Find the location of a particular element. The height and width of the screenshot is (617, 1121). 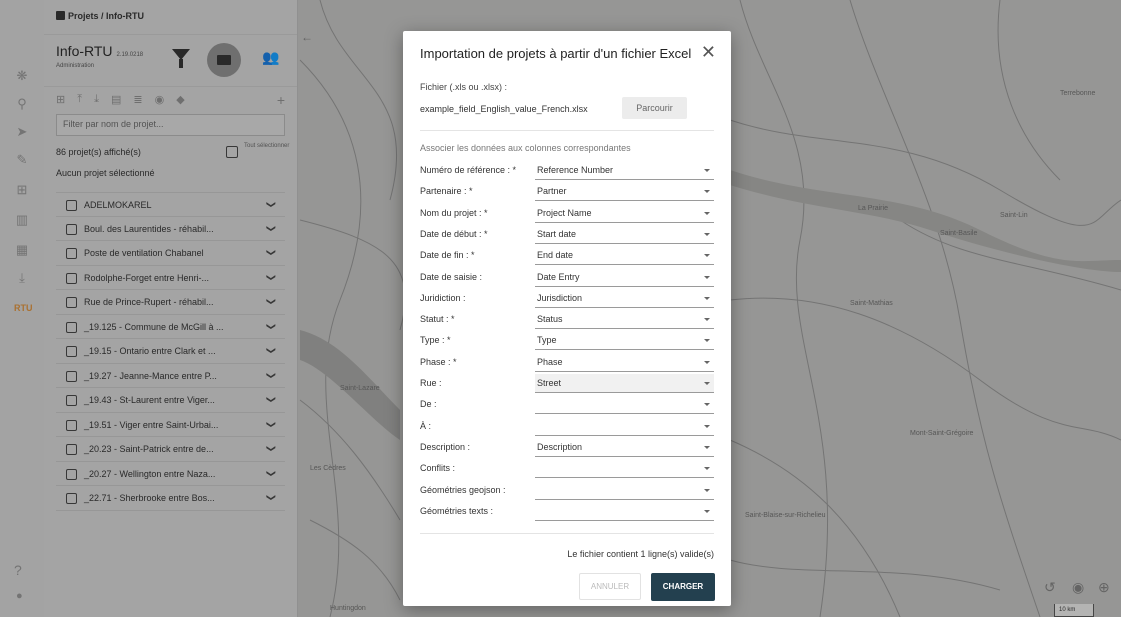

field-label: Date de début : * is located at coordinates (454, 233).